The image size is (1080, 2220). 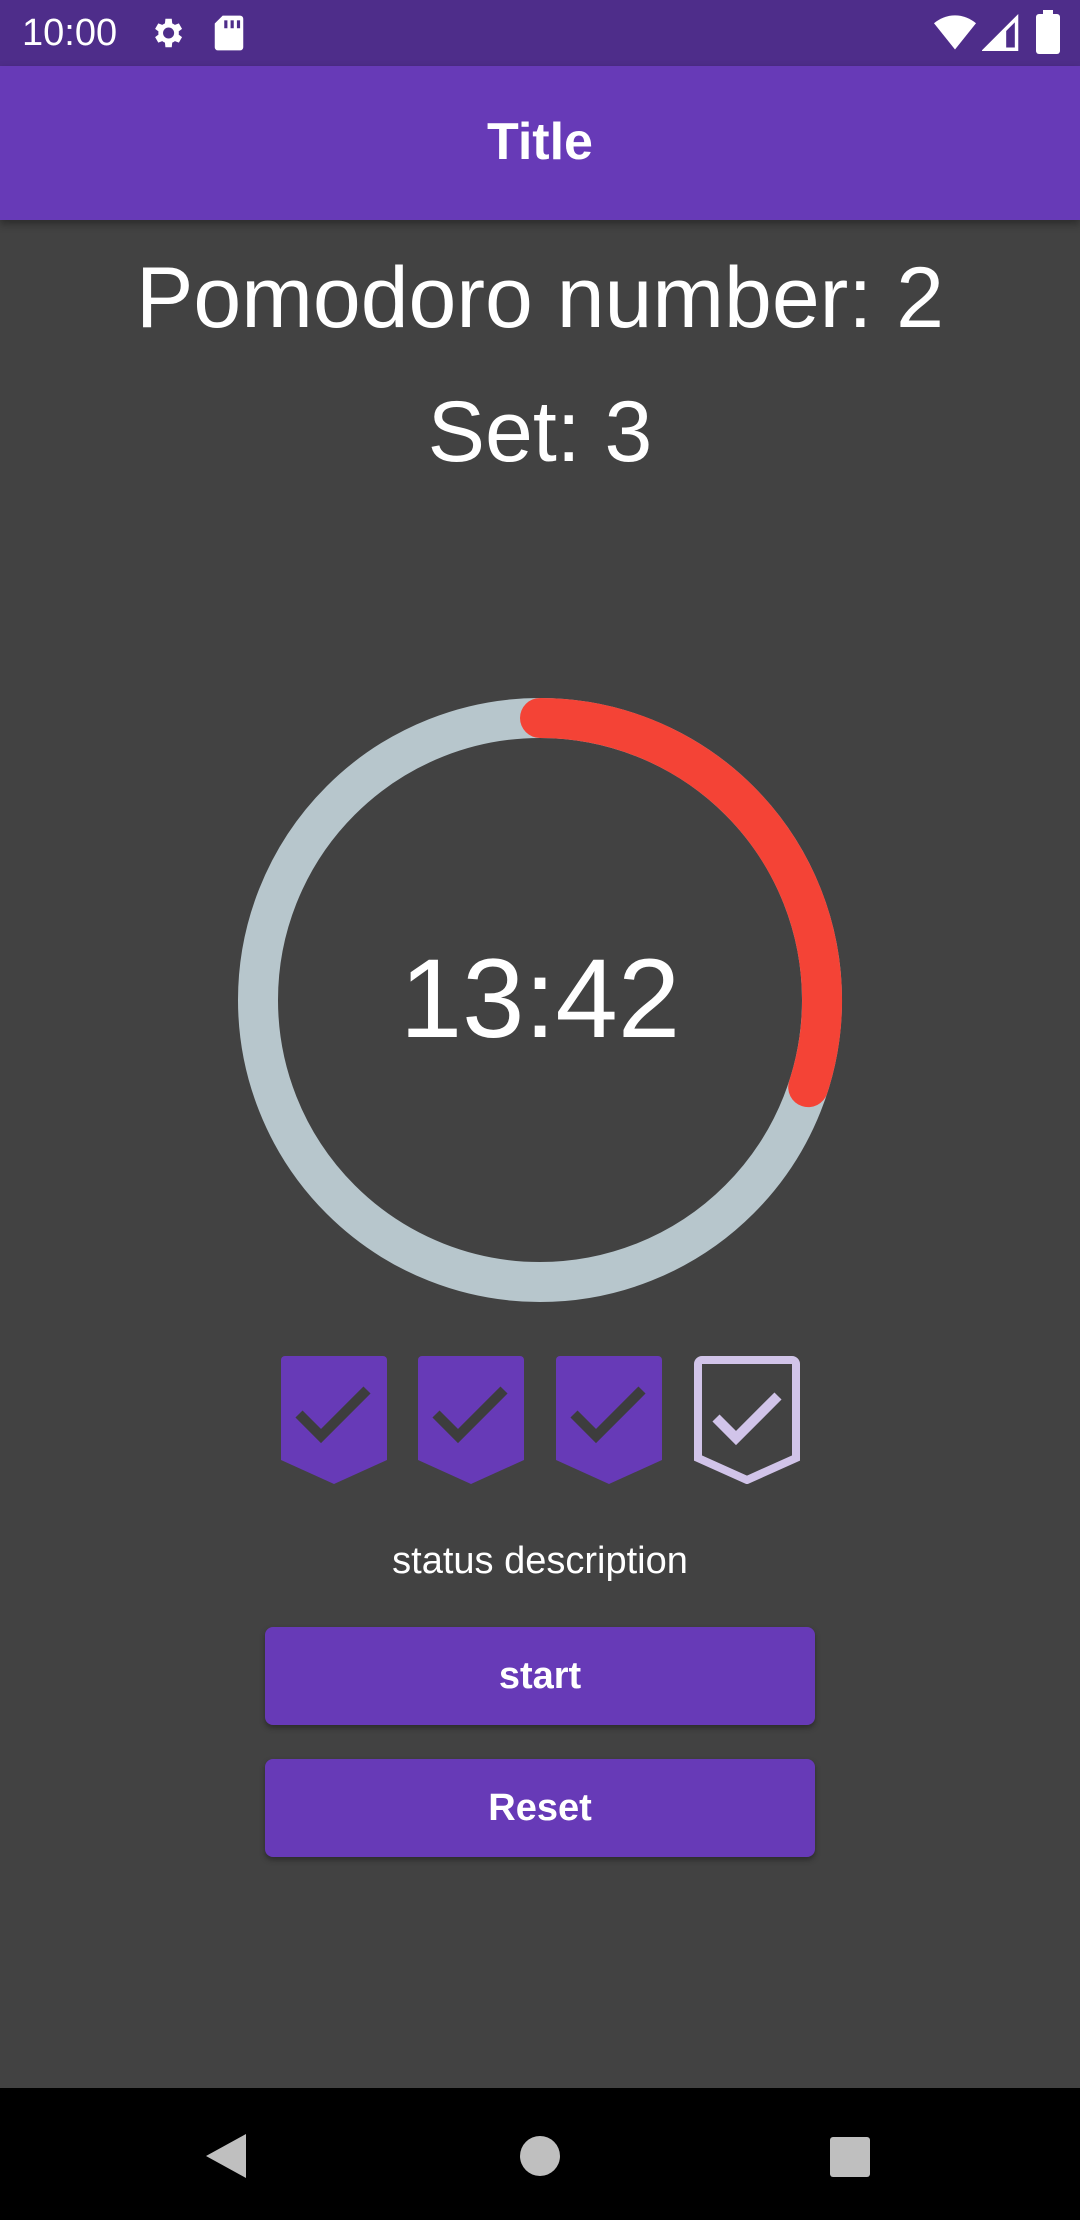 What do you see at coordinates (540, 1808) in the screenshot?
I see `reset-button: Reset` at bounding box center [540, 1808].